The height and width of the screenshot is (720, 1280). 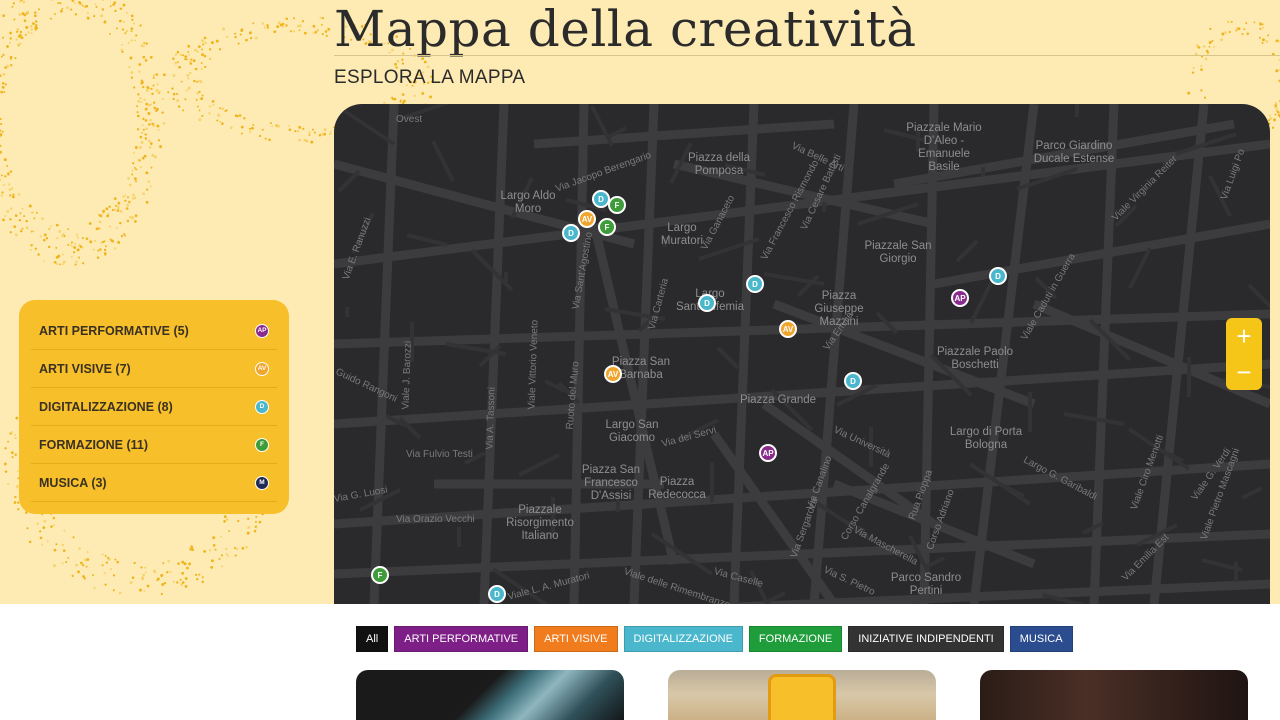 What do you see at coordinates (528, 202) in the screenshot?
I see `map-place-label: Largo Aldo Moro` at bounding box center [528, 202].